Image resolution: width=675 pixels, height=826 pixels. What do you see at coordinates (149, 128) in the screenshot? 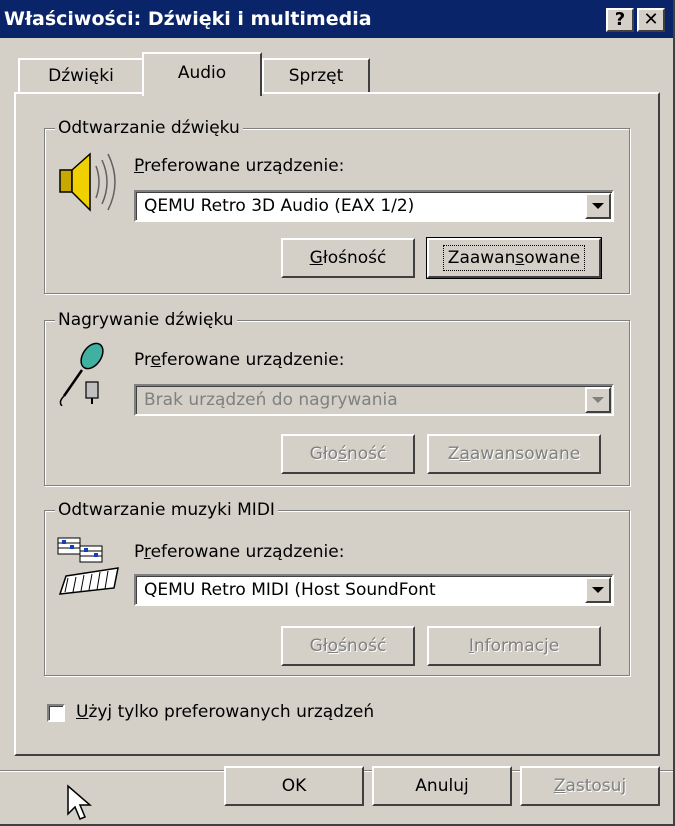
I see `playback-group-label: Odtwarzanie dźwięku` at bounding box center [149, 128].